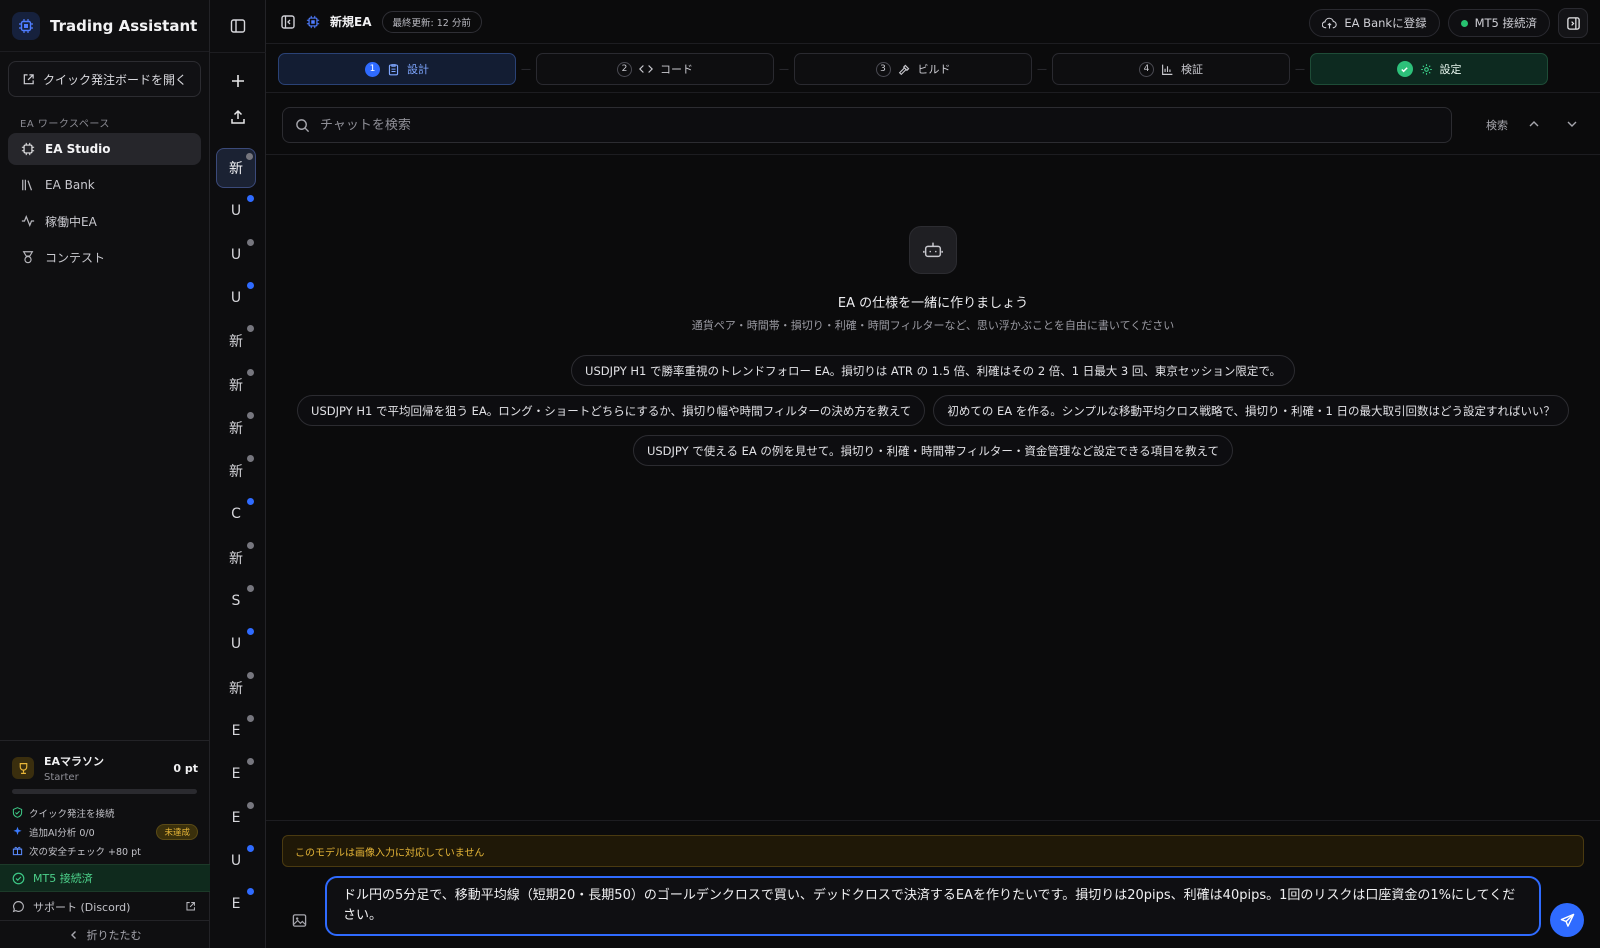 The image size is (1600, 948). I want to click on sidebar-item-ea-studio: EA Studio, so click(104, 149).